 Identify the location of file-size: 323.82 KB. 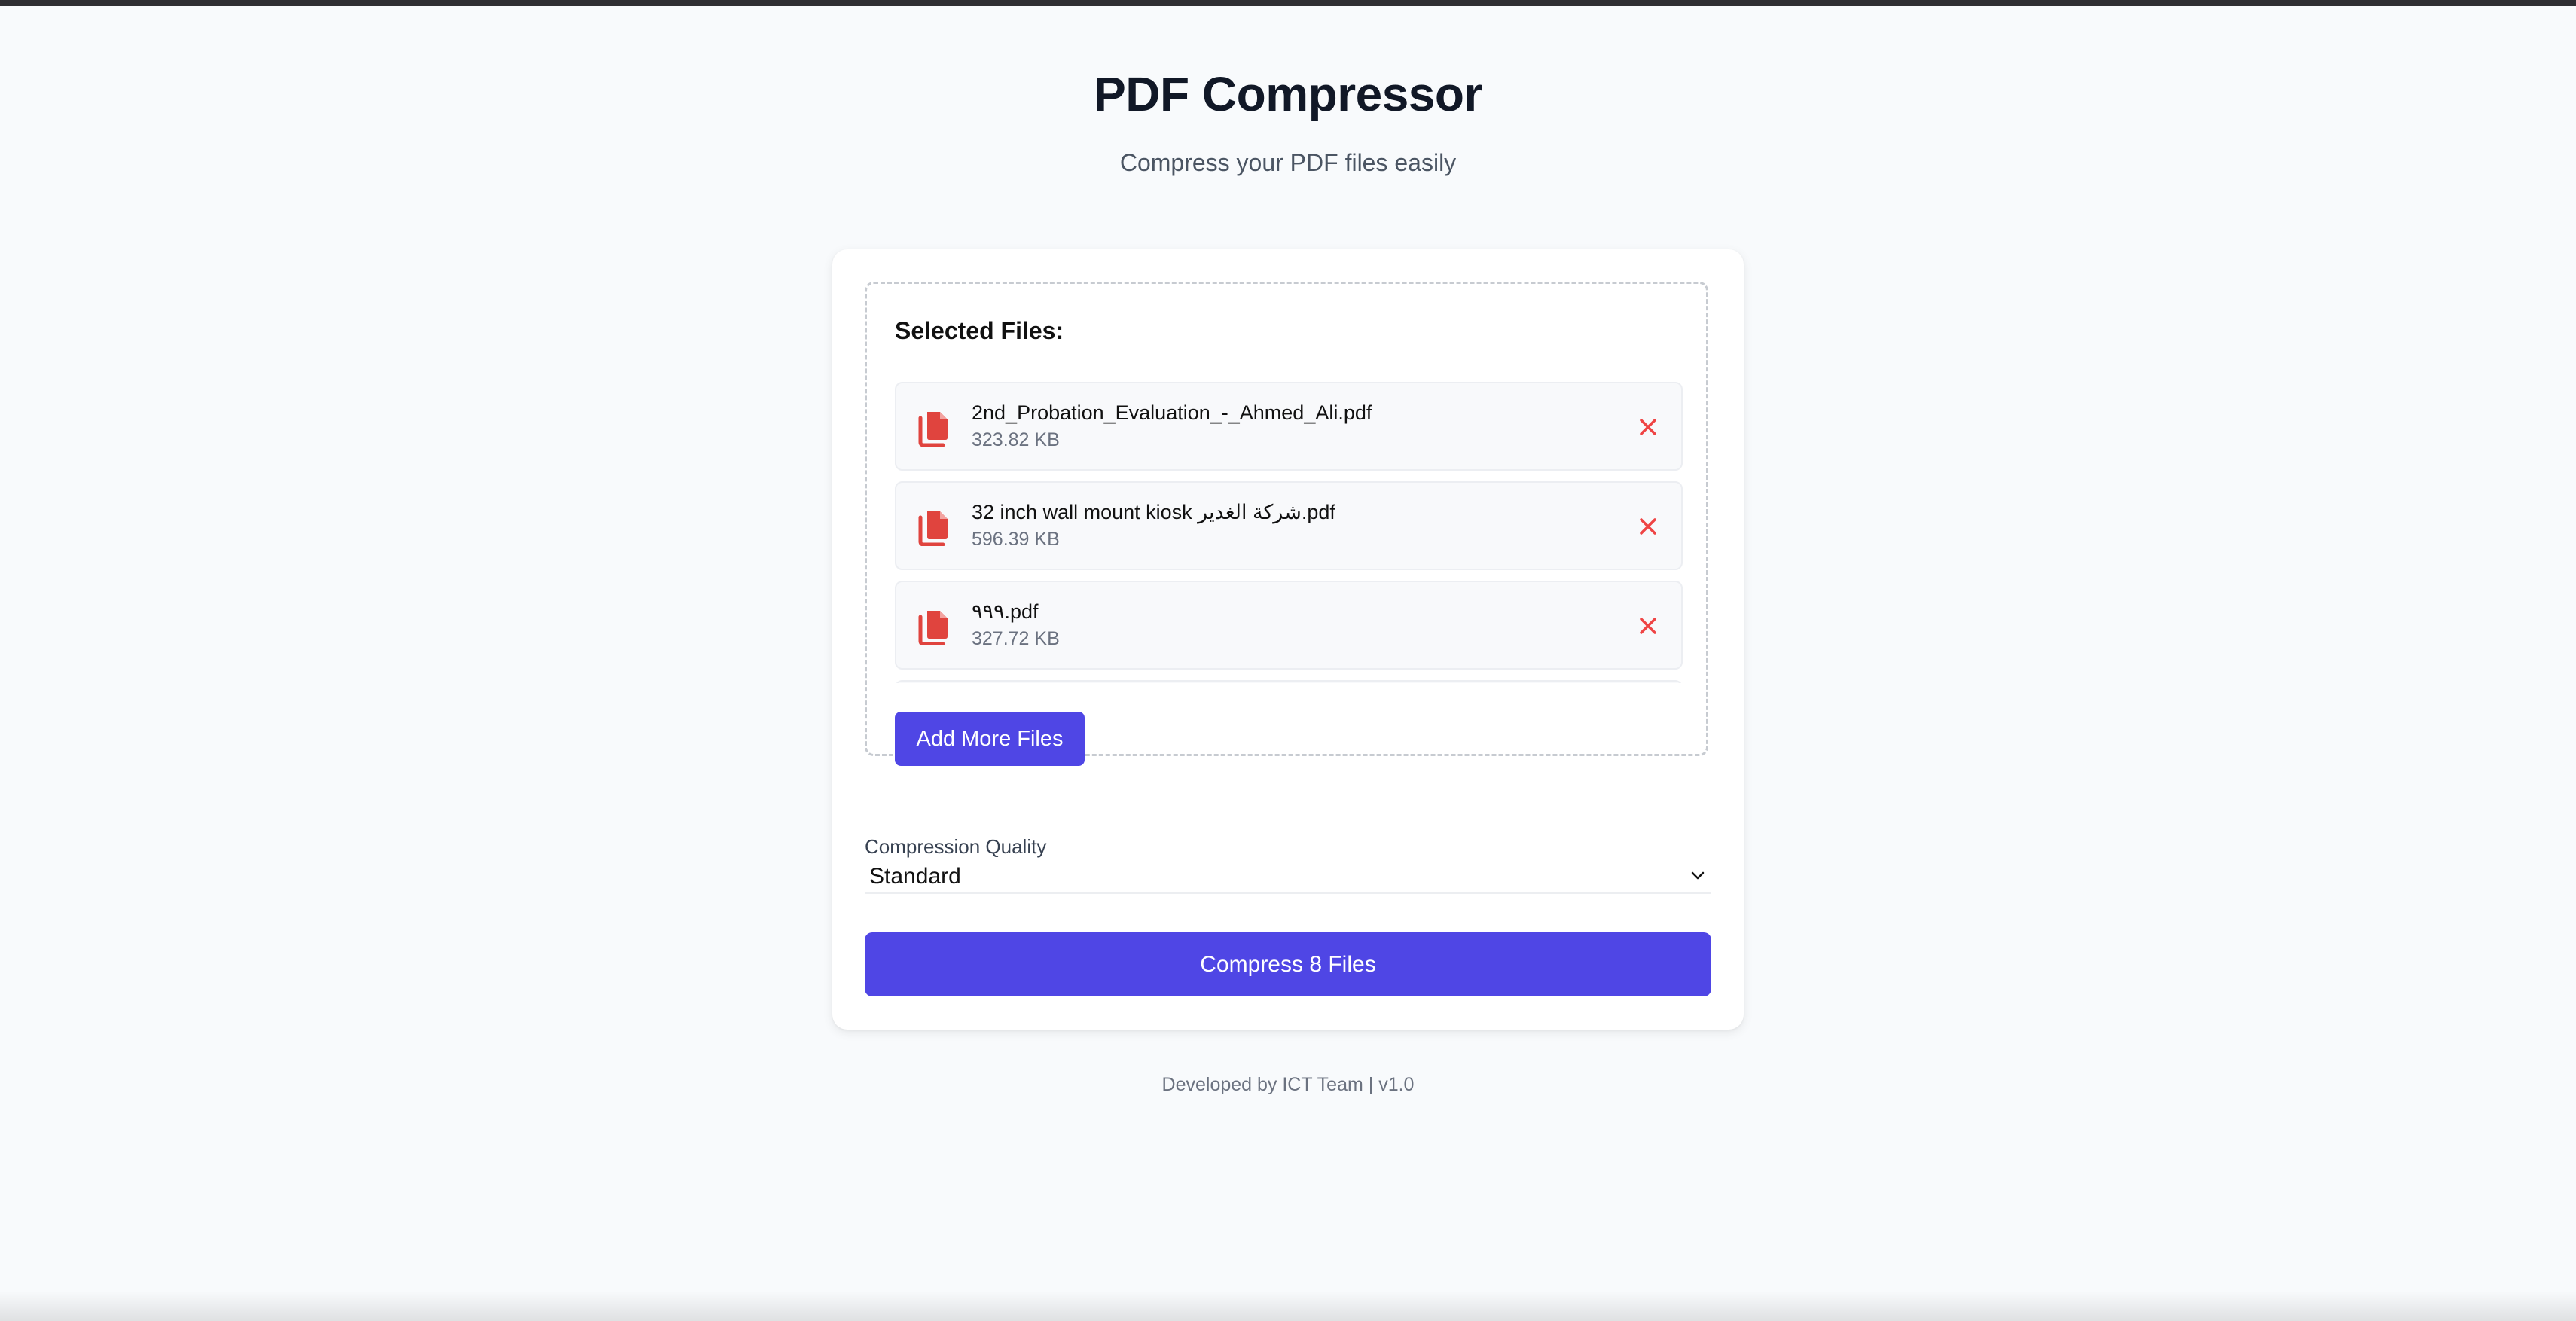
(1016, 439).